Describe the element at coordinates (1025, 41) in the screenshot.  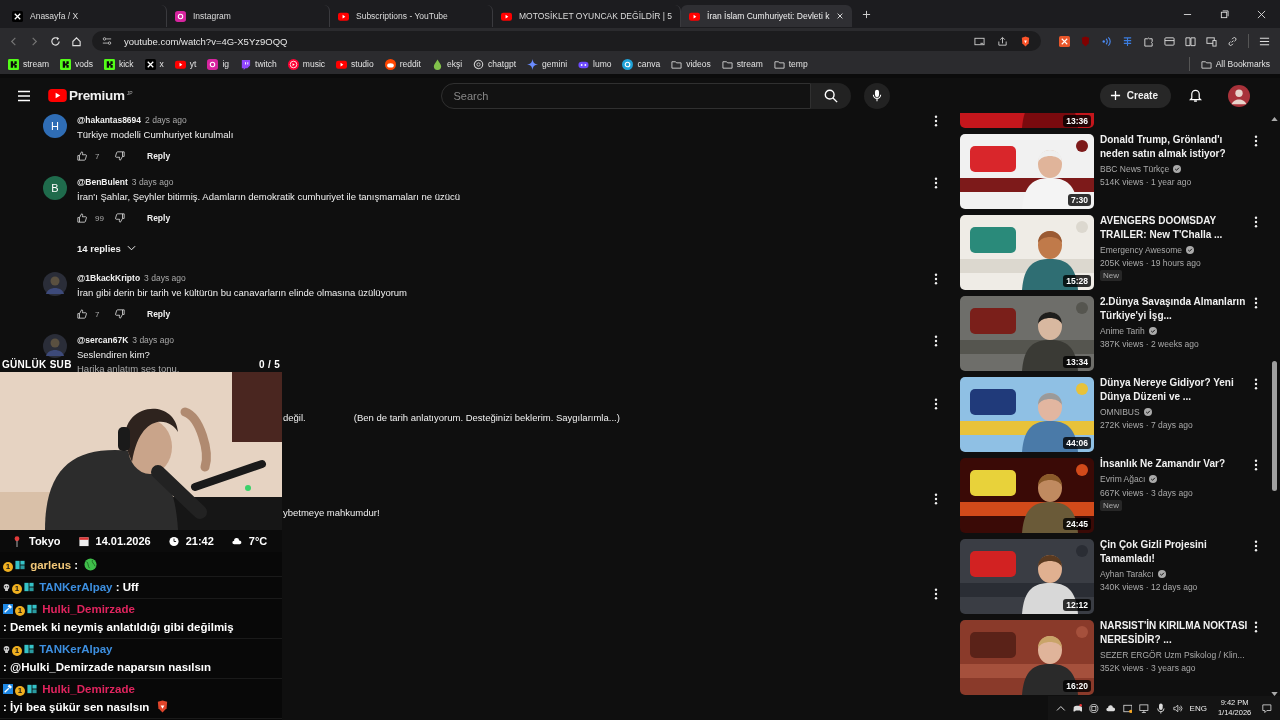
I see `lion-shield-icon` at that location.